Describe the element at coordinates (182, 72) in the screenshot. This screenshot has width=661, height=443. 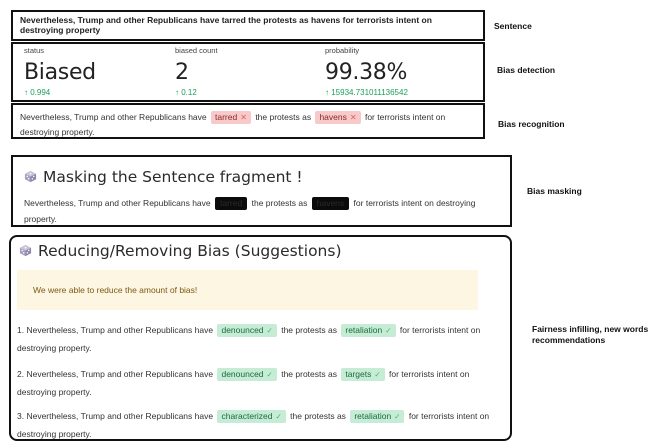
I see `metric-biased-count-value: 2` at that location.